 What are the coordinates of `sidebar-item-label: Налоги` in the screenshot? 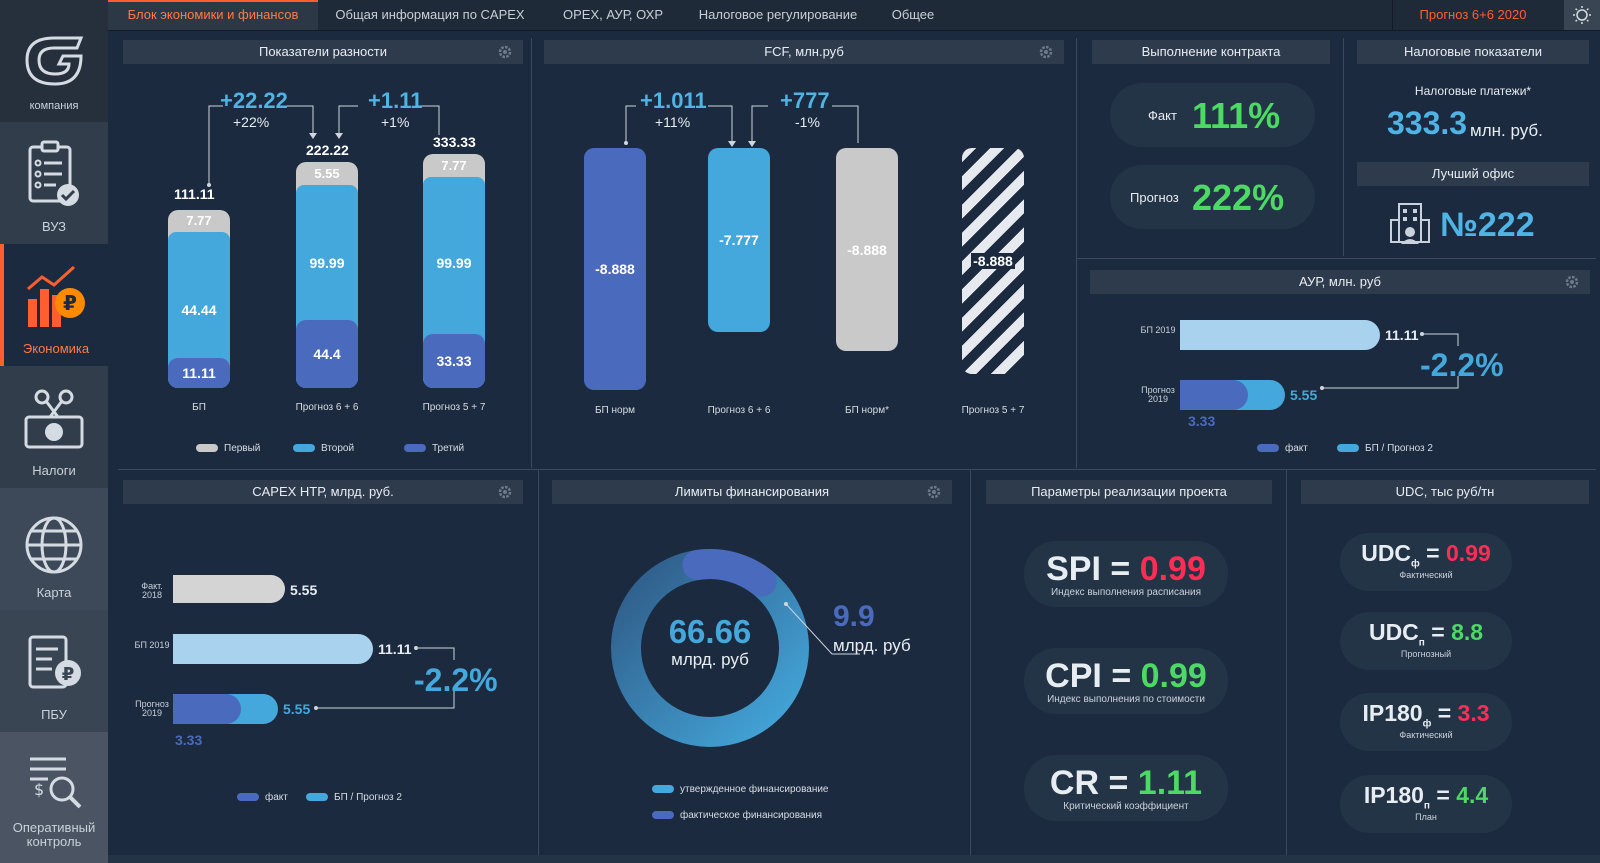 It's located at (54, 470).